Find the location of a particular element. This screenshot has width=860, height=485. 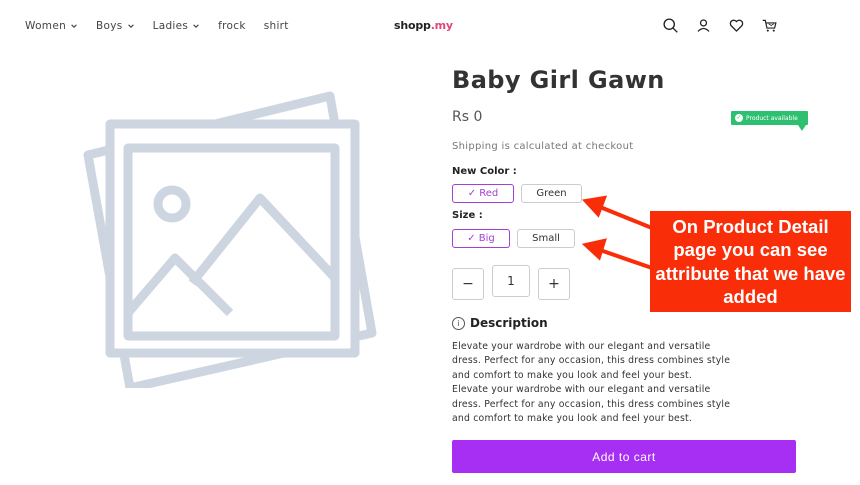

quantity-input: 1 is located at coordinates (511, 281).